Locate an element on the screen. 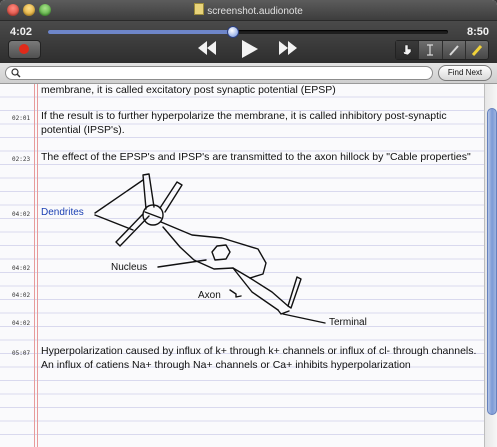 The width and height of the screenshot is (497, 447). play-button is located at coordinates (249, 49).